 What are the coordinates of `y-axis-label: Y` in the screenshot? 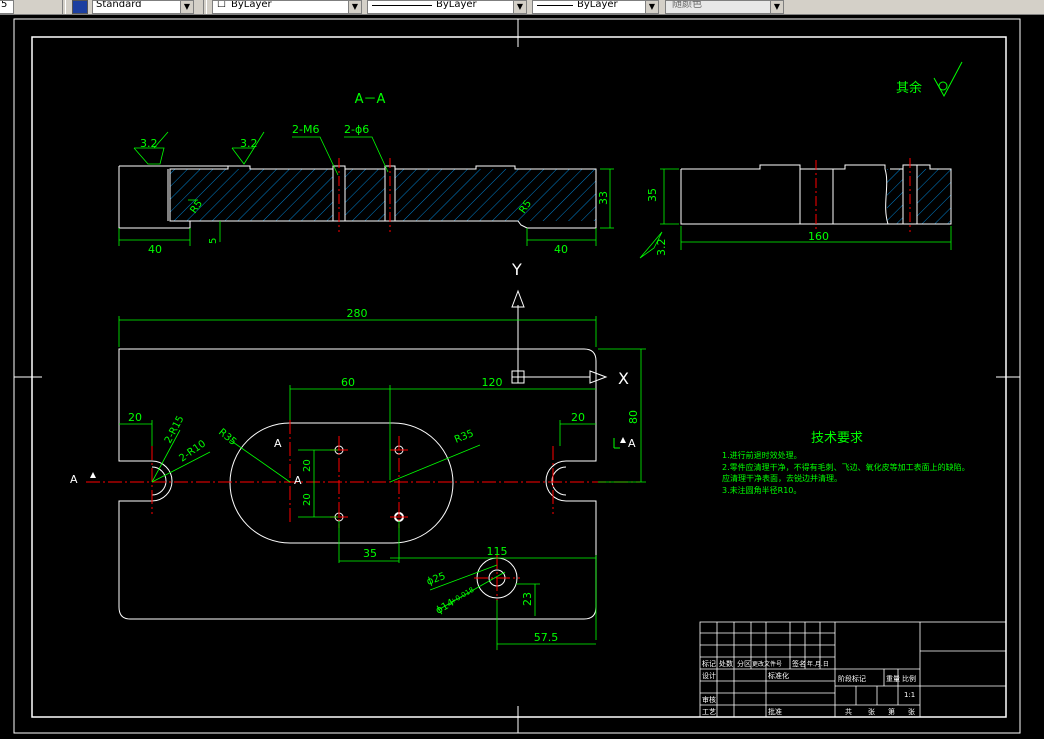 It's located at (516, 269).